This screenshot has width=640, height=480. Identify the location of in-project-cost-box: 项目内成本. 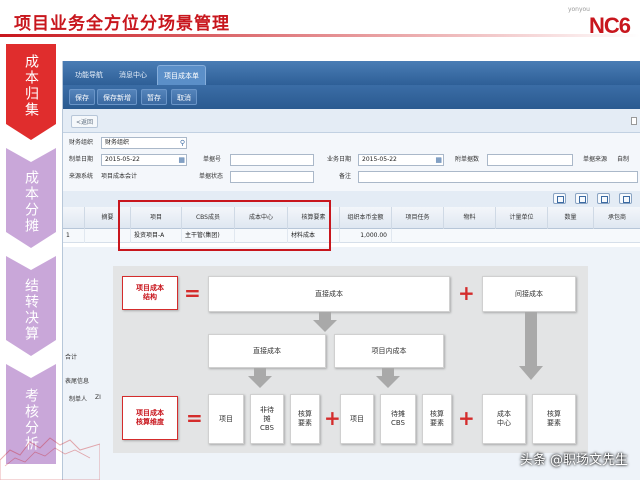
(389, 351).